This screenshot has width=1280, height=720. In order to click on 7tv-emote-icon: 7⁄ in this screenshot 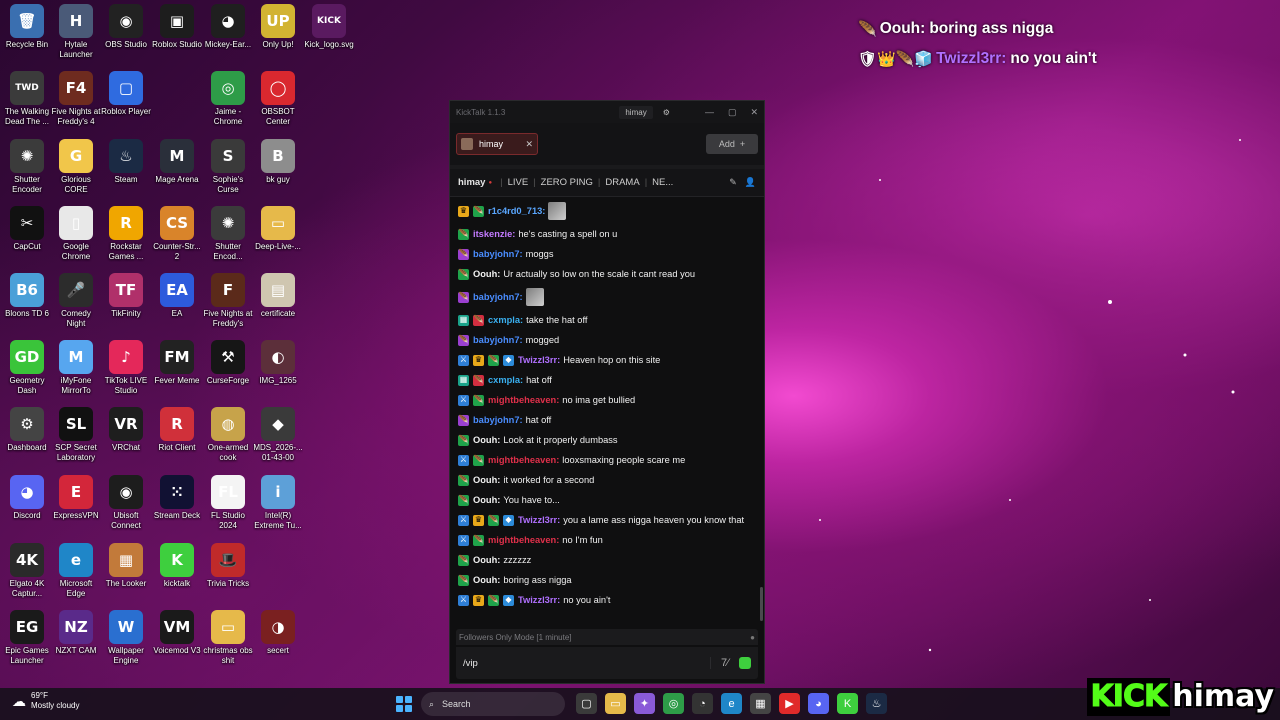, I will do `click(725, 663)`.